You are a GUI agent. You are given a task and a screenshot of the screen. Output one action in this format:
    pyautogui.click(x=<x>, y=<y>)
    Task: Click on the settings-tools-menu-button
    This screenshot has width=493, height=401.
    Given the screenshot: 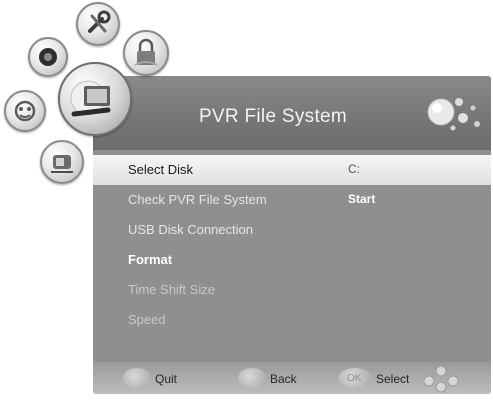 What is the action you would take?
    pyautogui.click(x=98, y=24)
    